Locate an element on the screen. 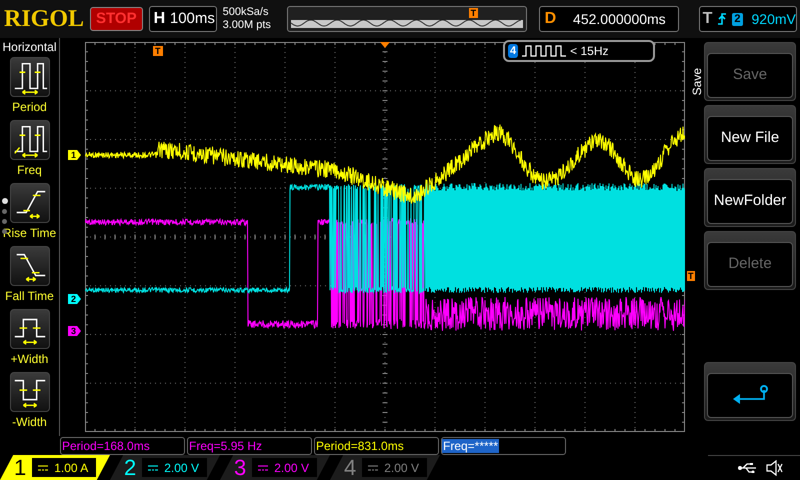 This screenshot has height=480, width=800. channel-tab: 4 2.00 V is located at coordinates (385, 467).